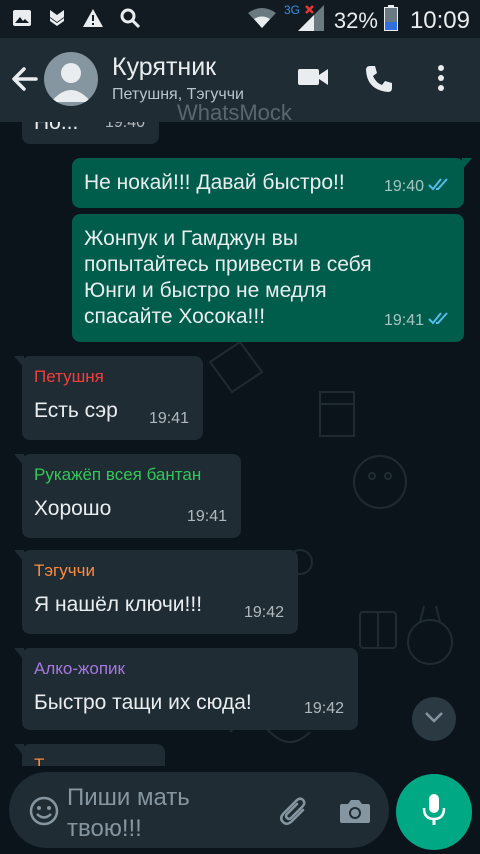 The height and width of the screenshot is (854, 480). Describe the element at coordinates (294, 814) in the screenshot. I see `attach-icon` at that location.